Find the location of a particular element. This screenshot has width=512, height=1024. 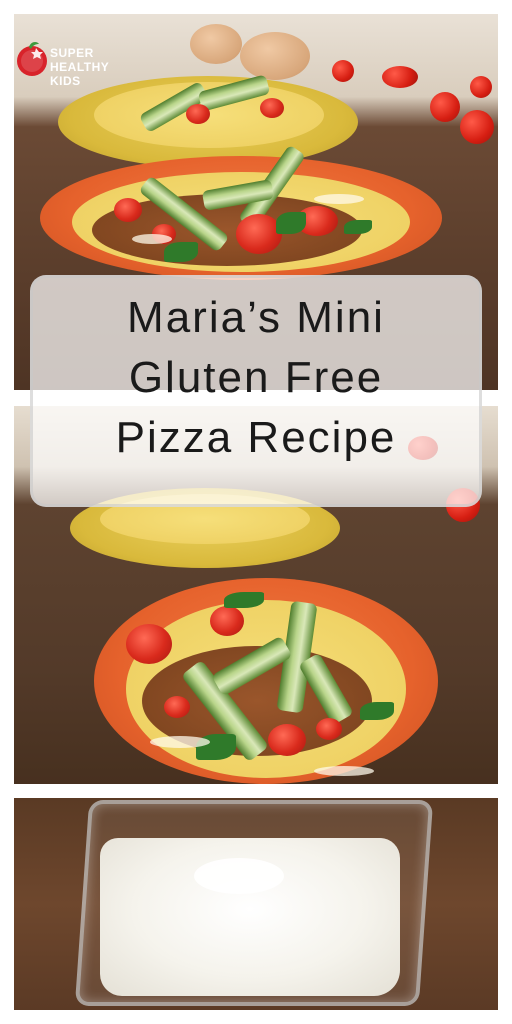

logo-wordmark: SUPER HEALTHY KIDS is located at coordinates (95, 67).